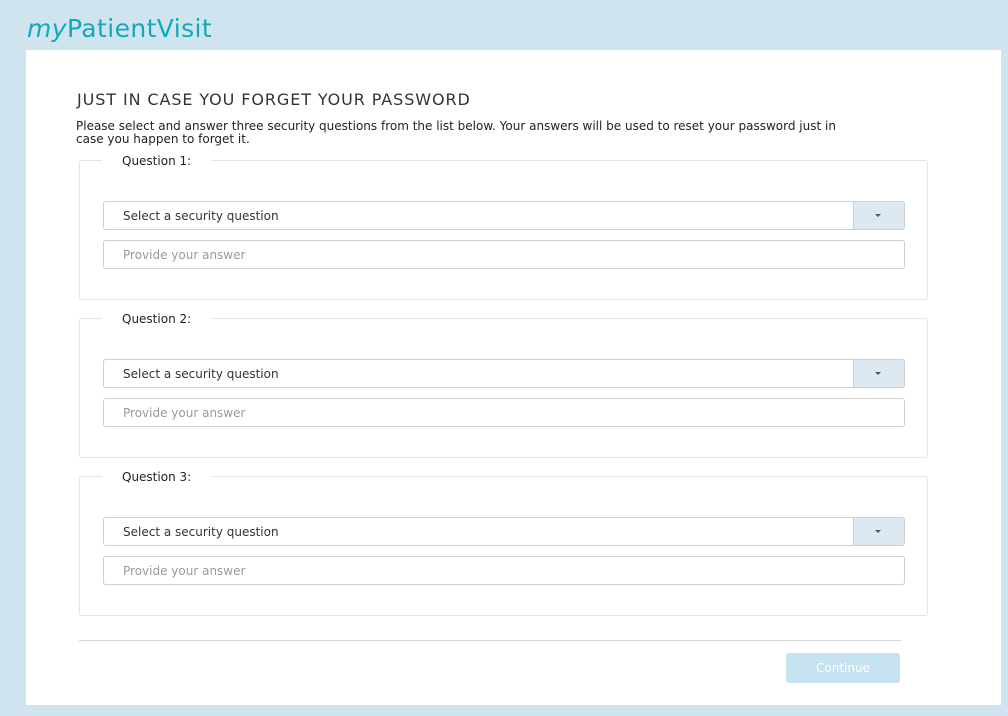 The height and width of the screenshot is (716, 1008). Describe the element at coordinates (274, 99) in the screenshot. I see `page-title: JUST IN CASE YOU FORGET YOUR PASSWORD` at that location.